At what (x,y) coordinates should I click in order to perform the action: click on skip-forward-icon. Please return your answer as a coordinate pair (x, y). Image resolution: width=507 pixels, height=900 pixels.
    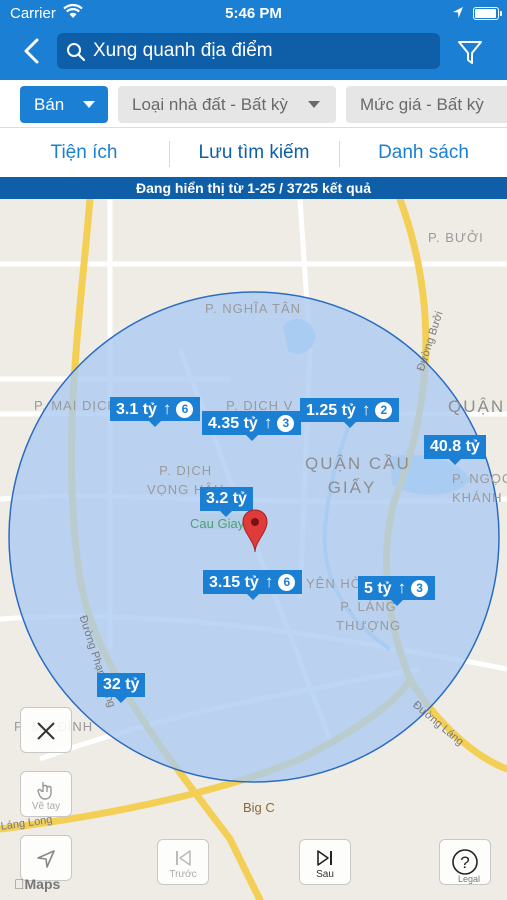
    Looking at the image, I should click on (324, 858).